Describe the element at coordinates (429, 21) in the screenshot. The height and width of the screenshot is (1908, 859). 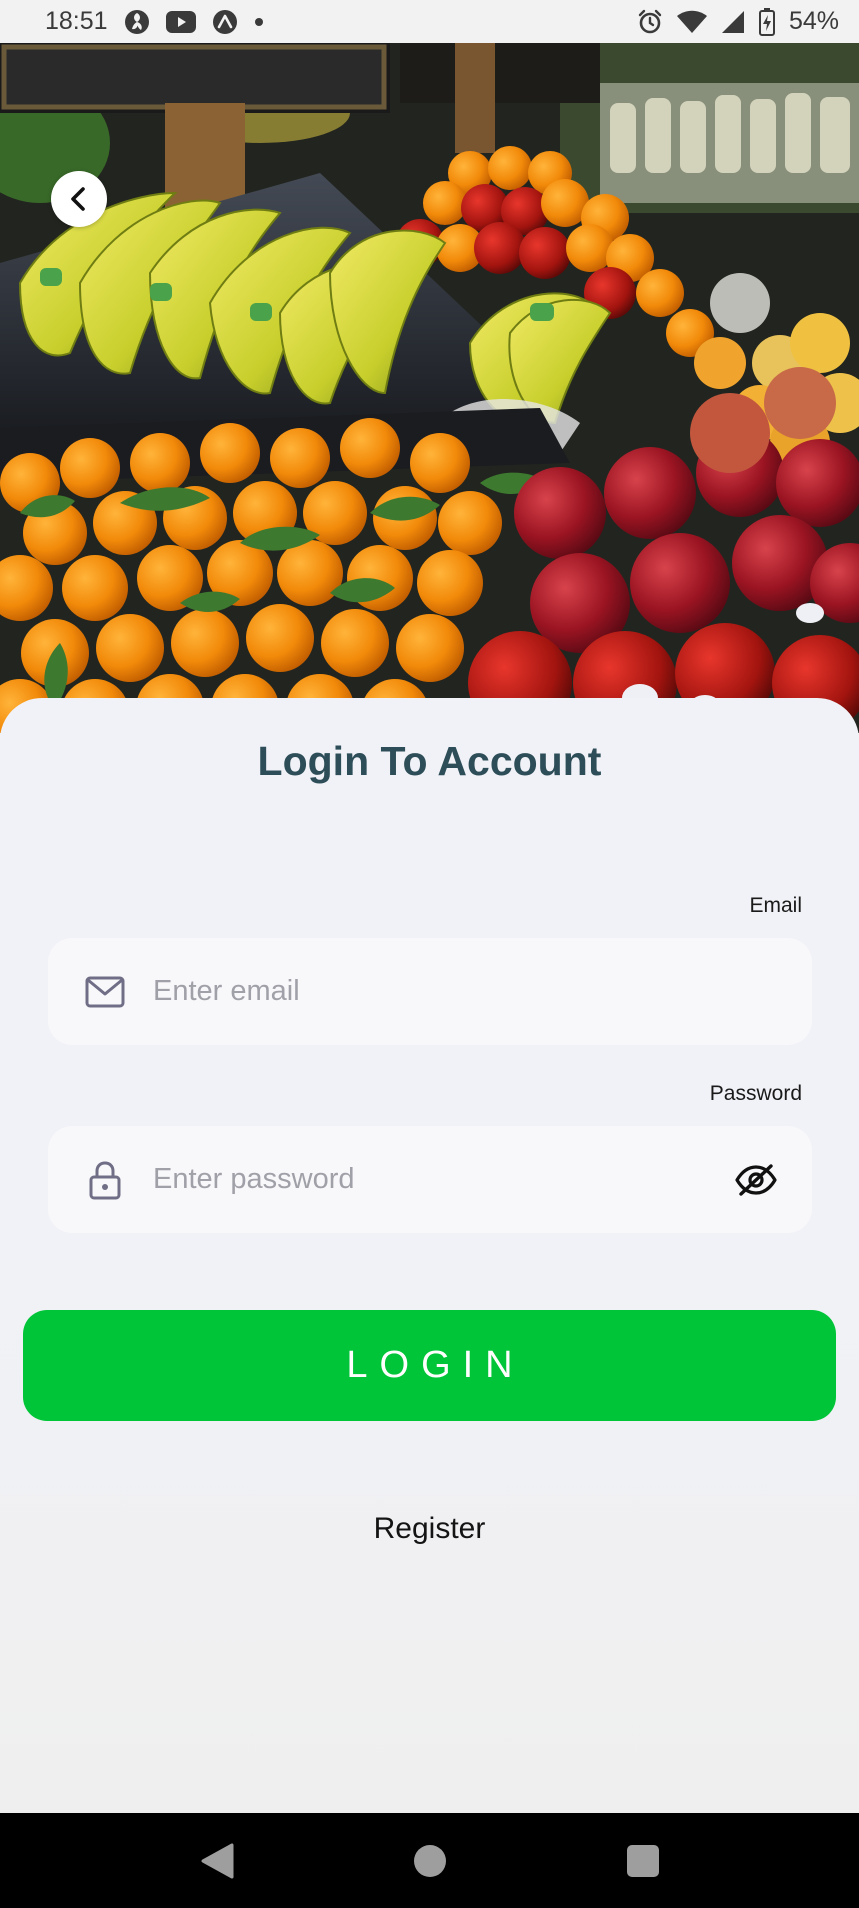
I see `status-bar: 18:51 54%` at that location.